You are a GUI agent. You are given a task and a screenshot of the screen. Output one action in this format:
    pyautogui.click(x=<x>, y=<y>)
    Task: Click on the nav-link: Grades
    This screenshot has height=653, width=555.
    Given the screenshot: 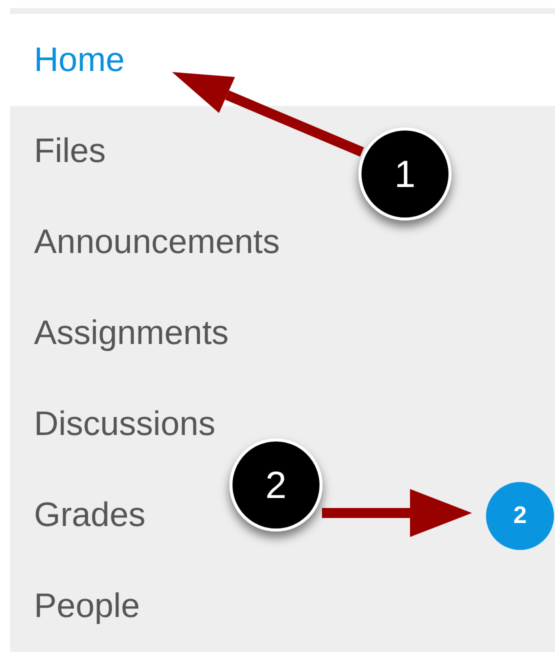 What is the action you would take?
    pyautogui.click(x=90, y=515)
    